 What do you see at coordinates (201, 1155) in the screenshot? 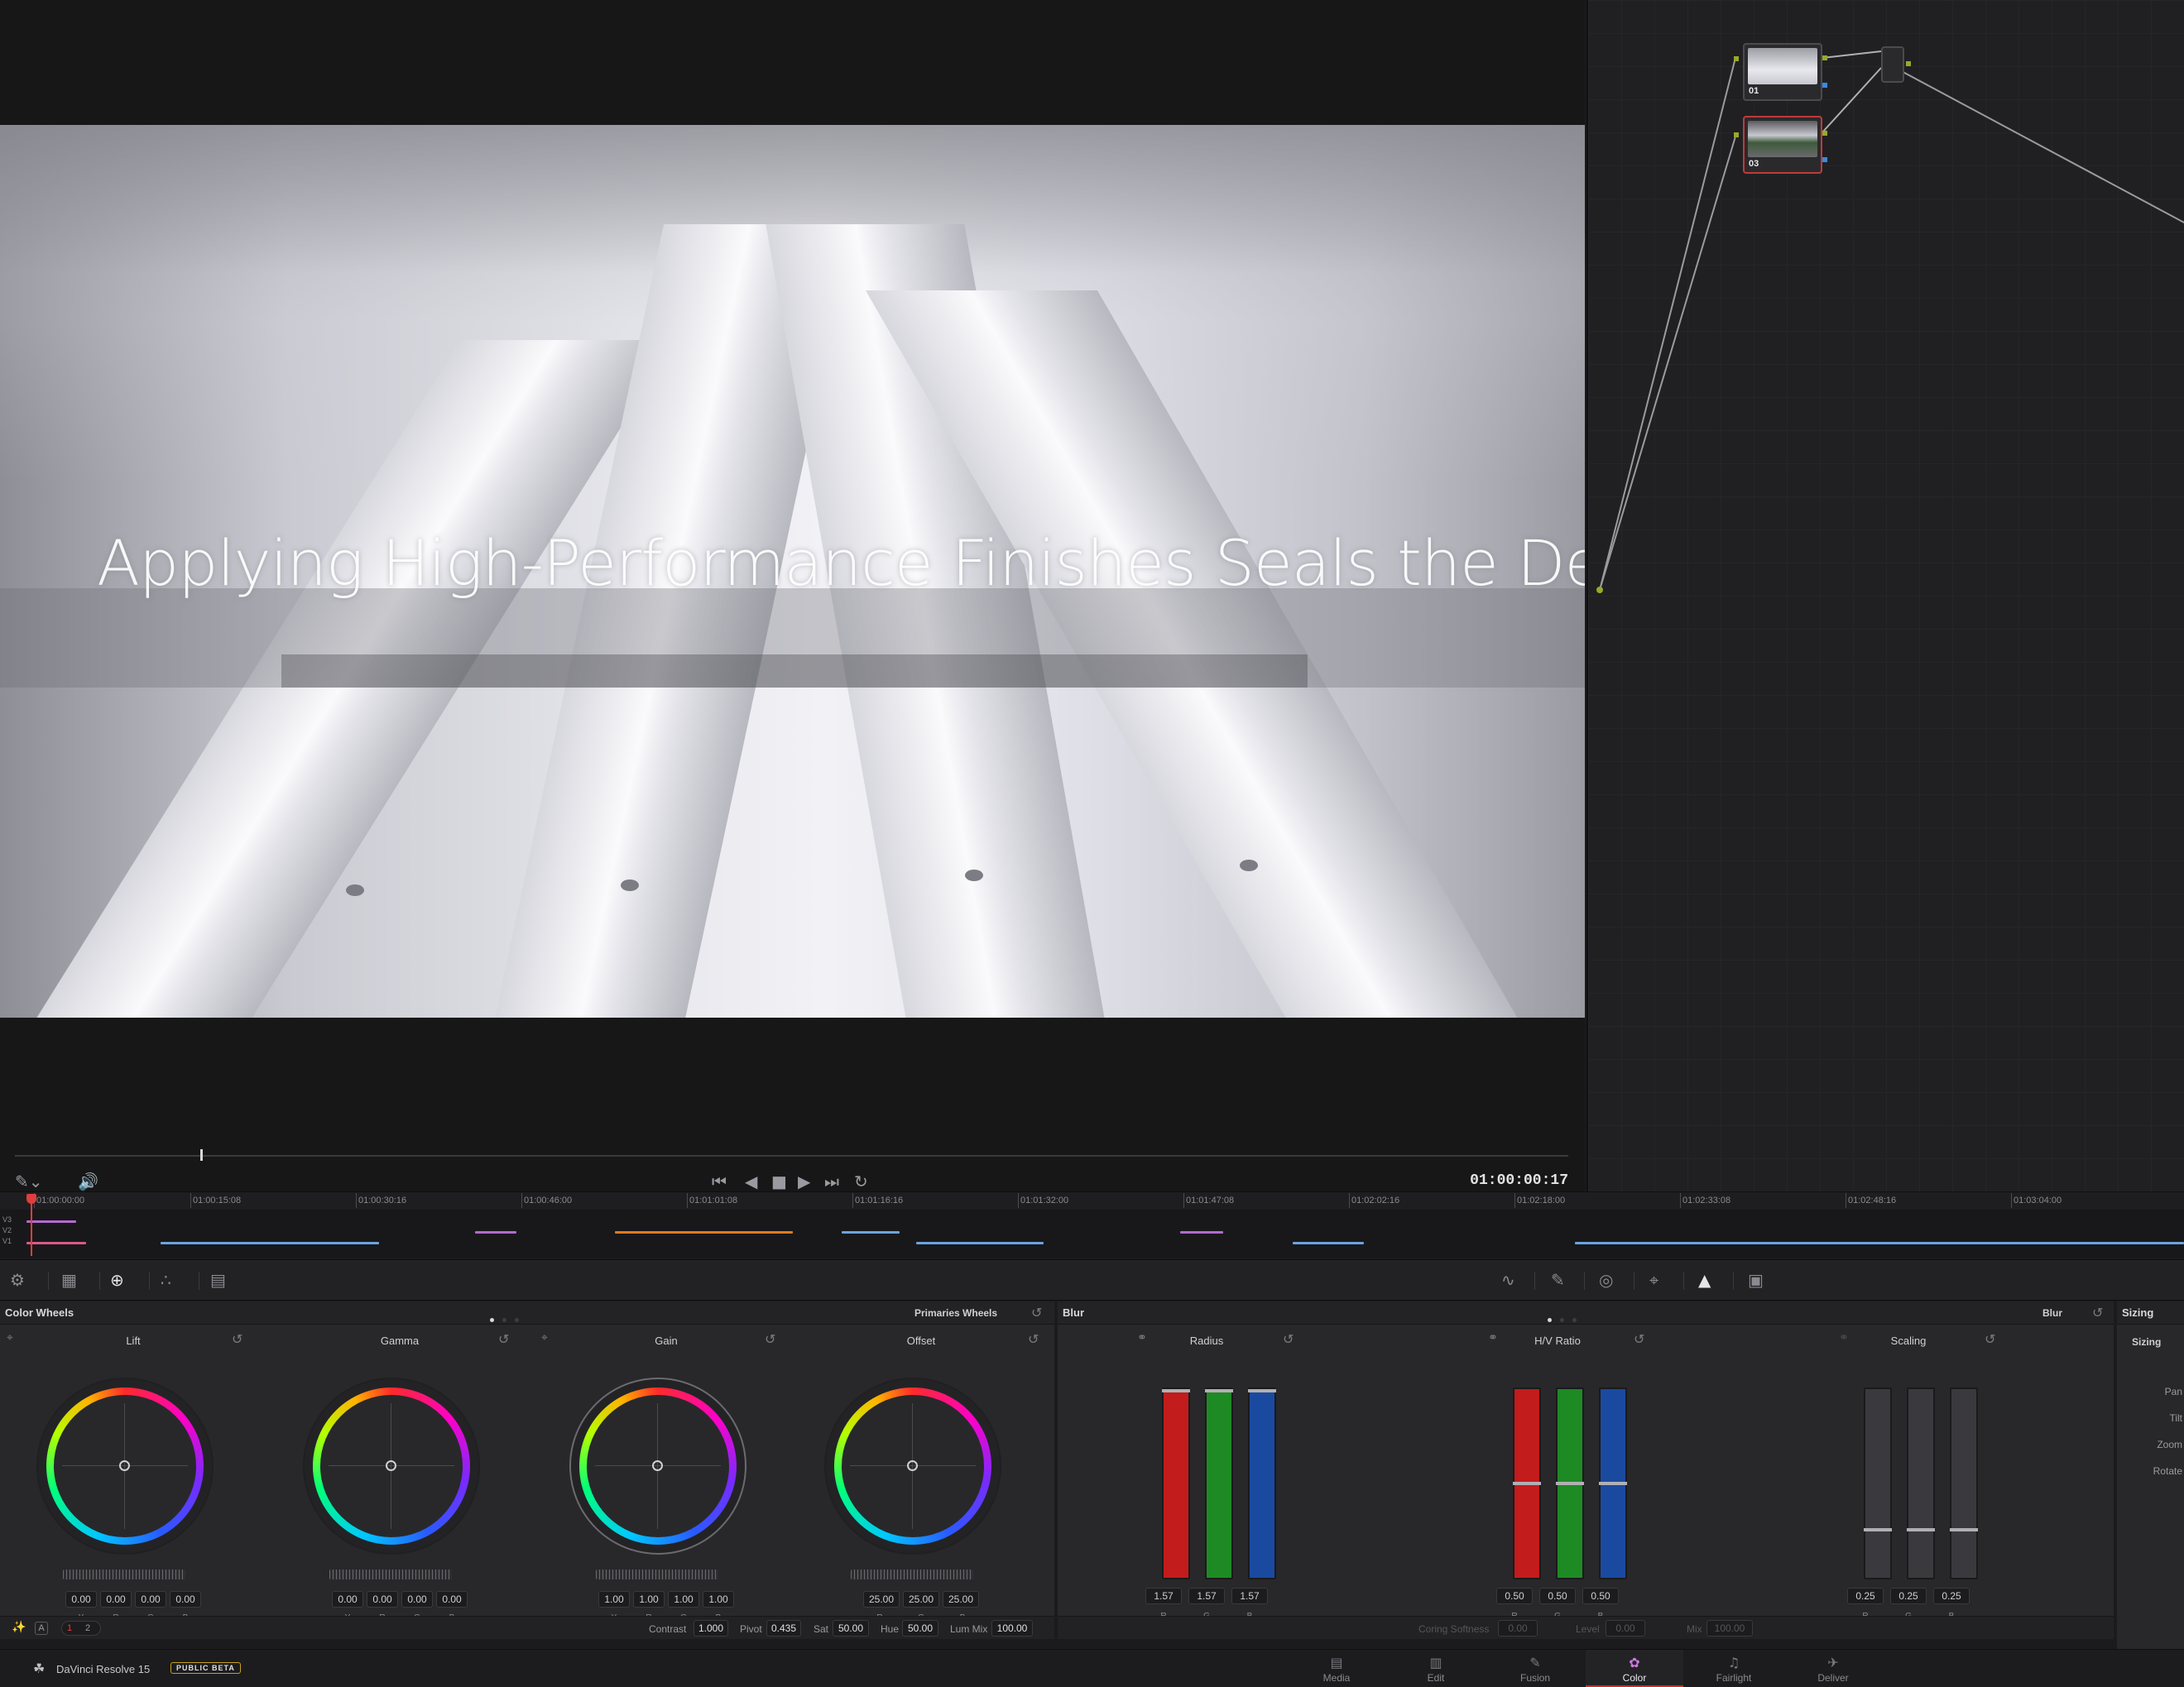
I see `scrubber-handle` at bounding box center [201, 1155].